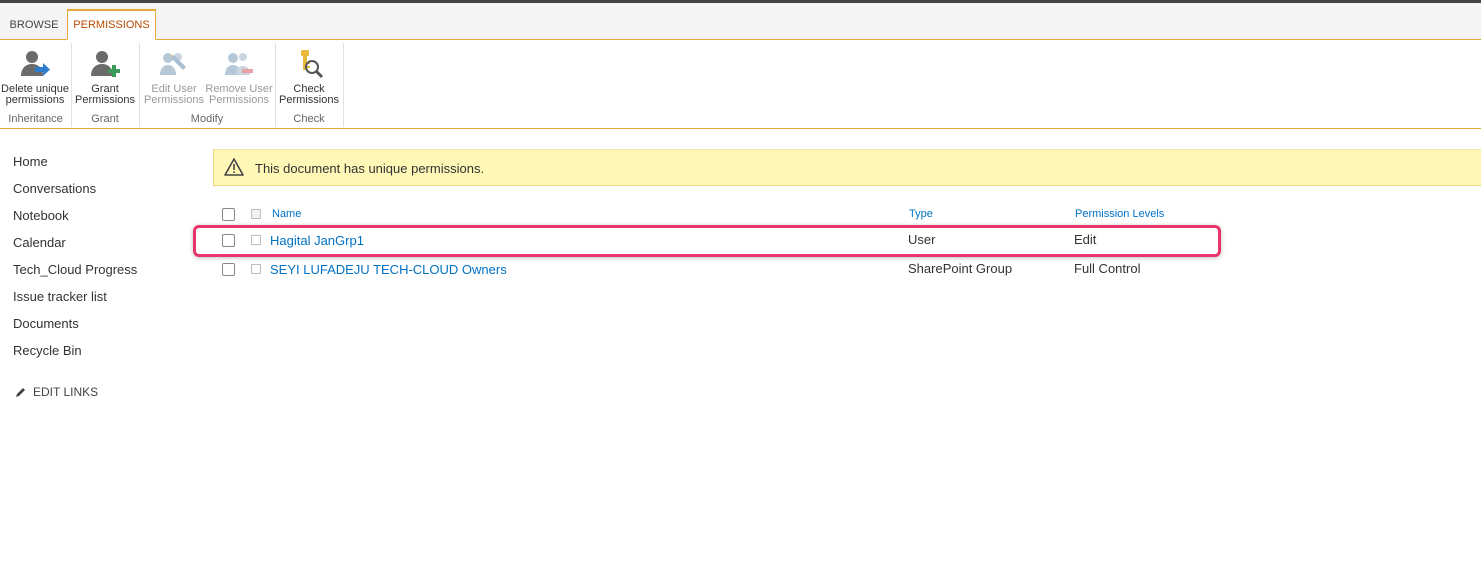  I want to click on column-header-name: Name, so click(286, 214).